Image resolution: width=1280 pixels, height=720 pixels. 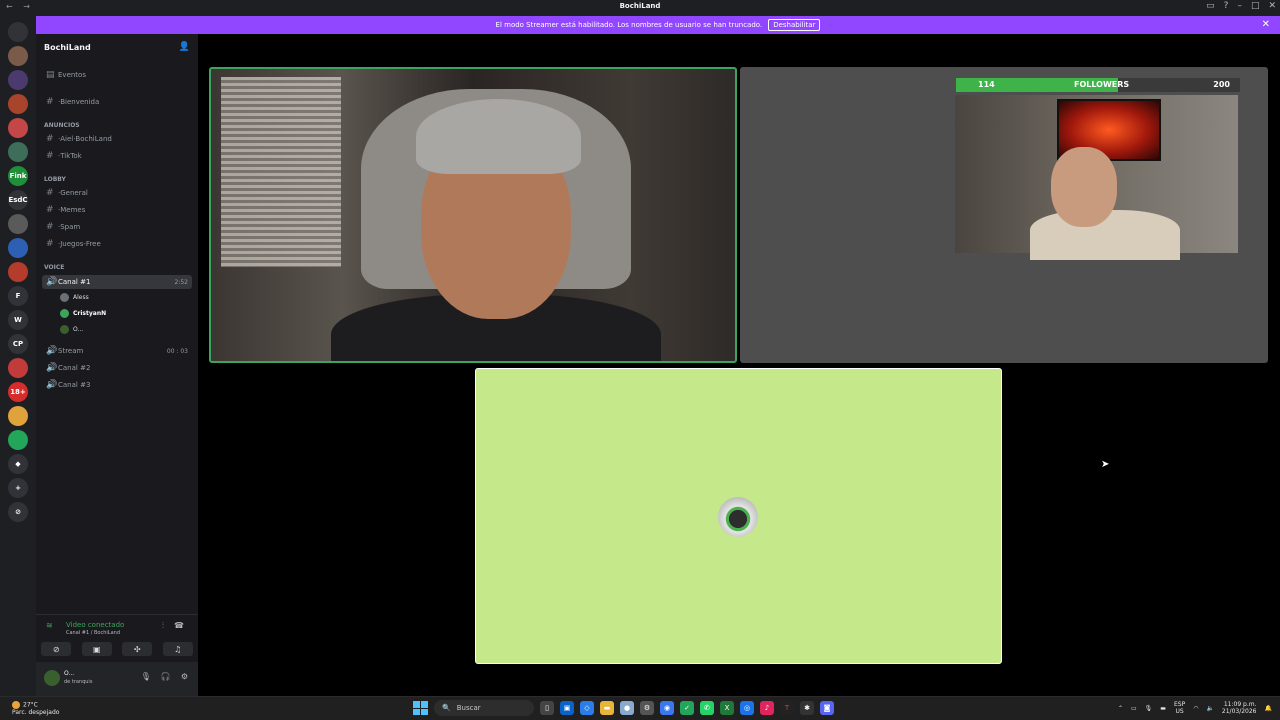 I want to click on voice-controls: ⊘ ▣ ✣ ♫, so click(x=117, y=649).